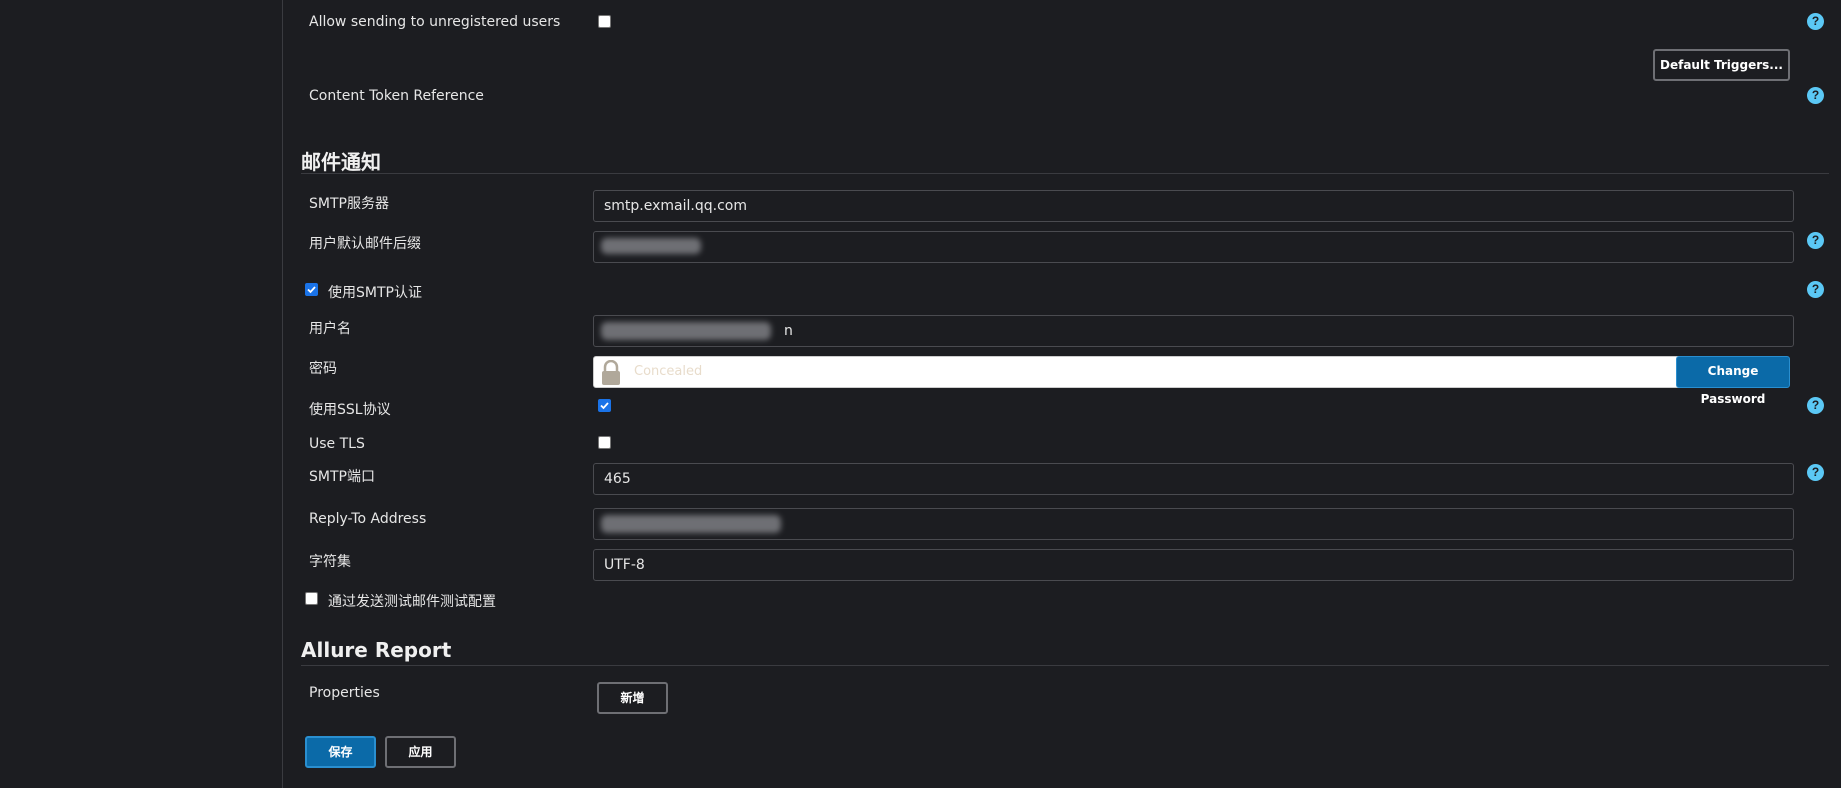  I want to click on section-title-mail-notification: 邮件通知, so click(341, 162).